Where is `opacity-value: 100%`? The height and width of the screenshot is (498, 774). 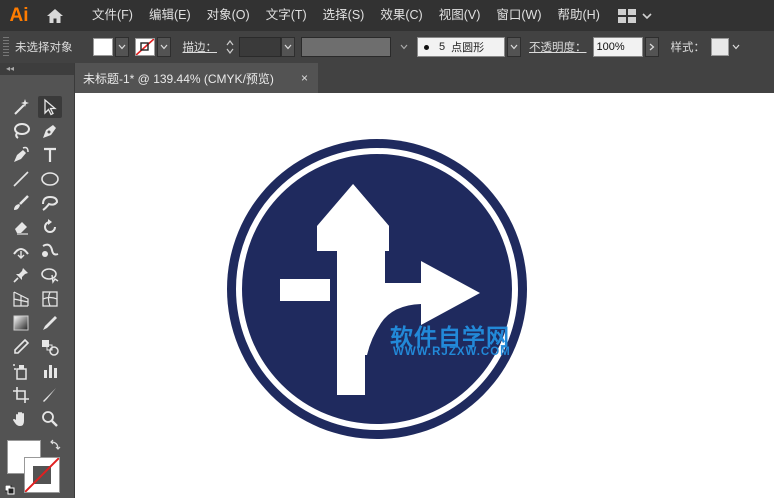 opacity-value: 100% is located at coordinates (610, 47).